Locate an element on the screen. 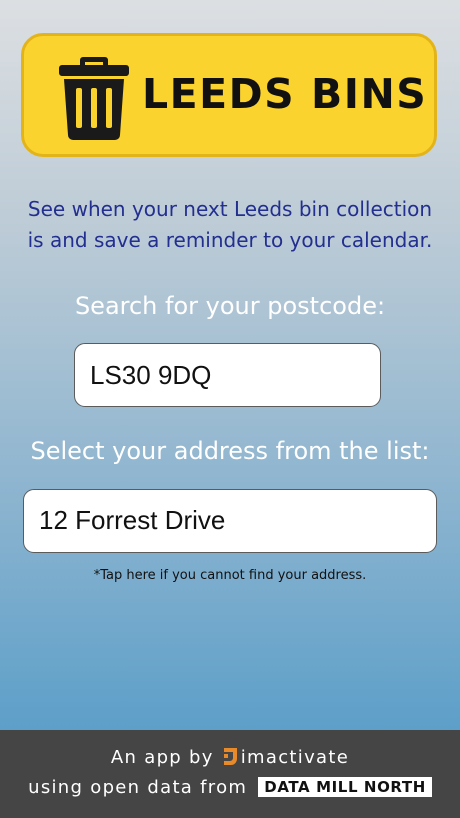  footer-data-source-line: using open data from DATA MILL NORTH is located at coordinates (230, 787).